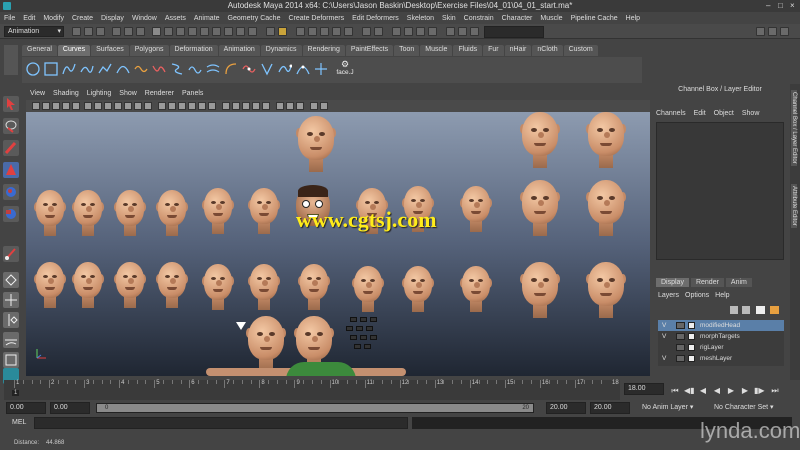  What do you see at coordinates (66, 95) in the screenshot?
I see `viewport-menu-shading: Shading` at bounding box center [66, 95].